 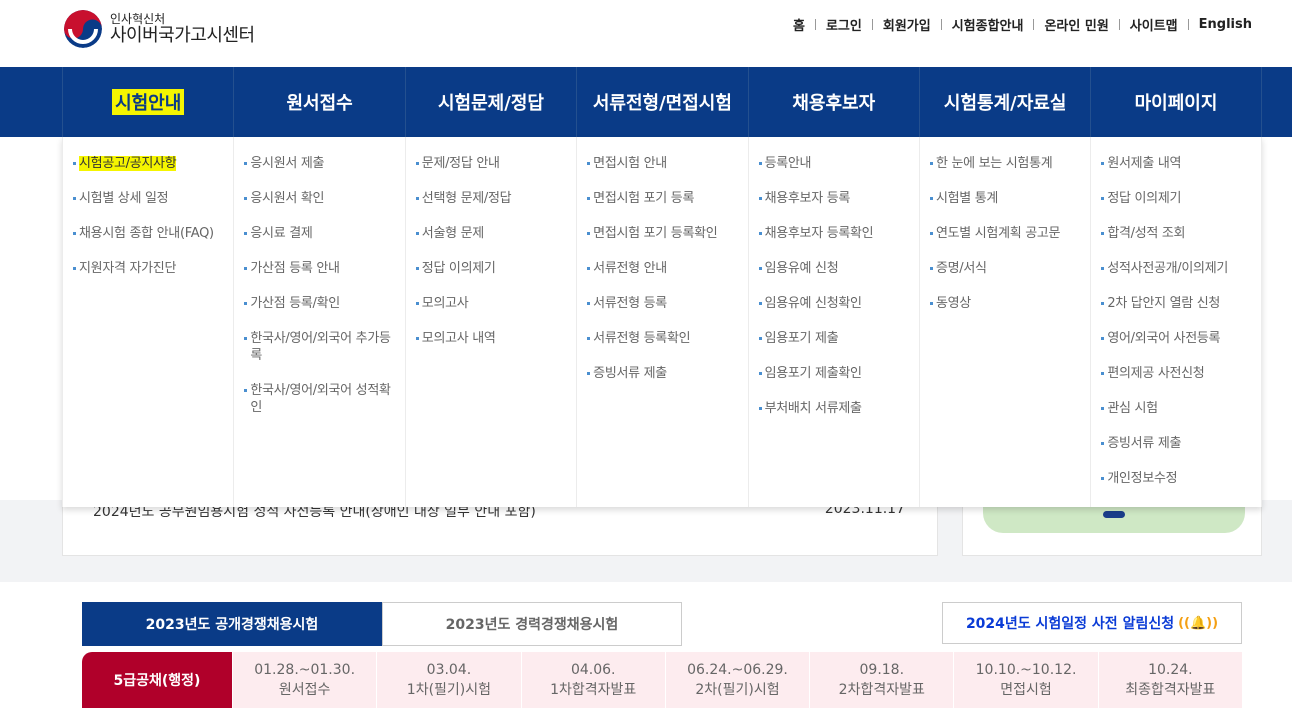 What do you see at coordinates (149, 163) in the screenshot?
I see `submenu-item: 시험공고/공지사항` at bounding box center [149, 163].